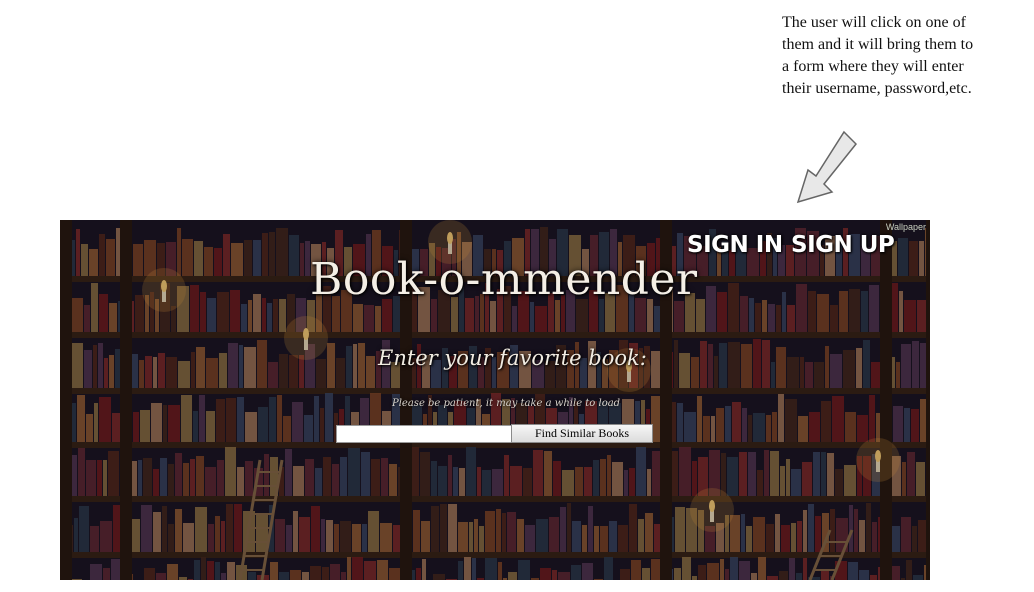 The image size is (1034, 592). I want to click on annotation-line: The user will click on one of, so click(874, 22).